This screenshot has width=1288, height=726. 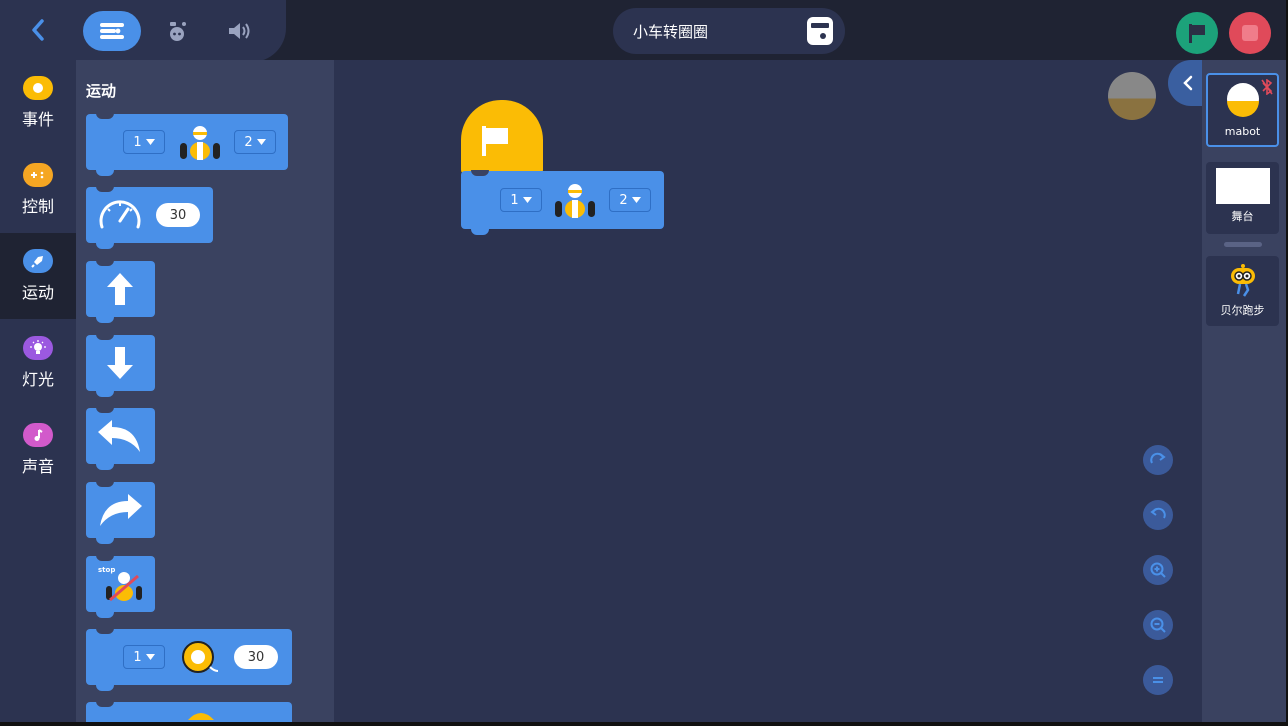 I want to click on category-motion: 运动, so click(x=38, y=276).